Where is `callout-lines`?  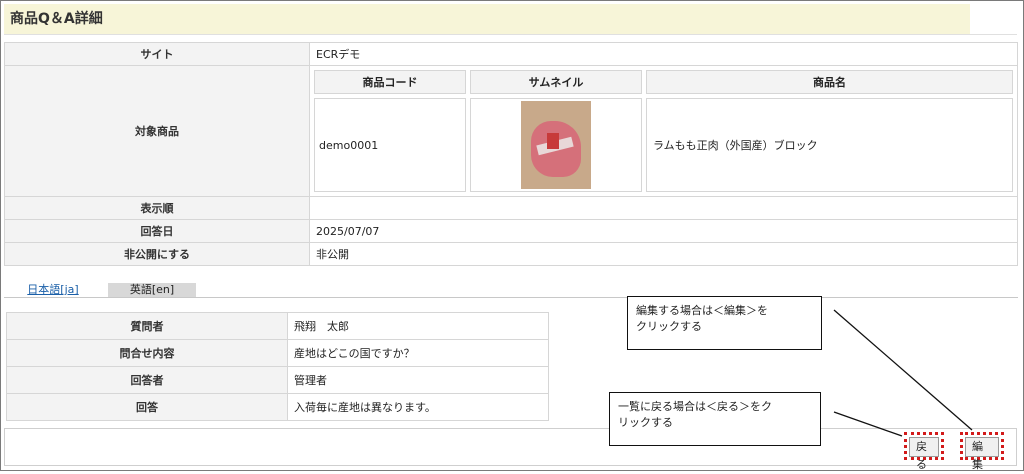 callout-lines is located at coordinates (903, 373).